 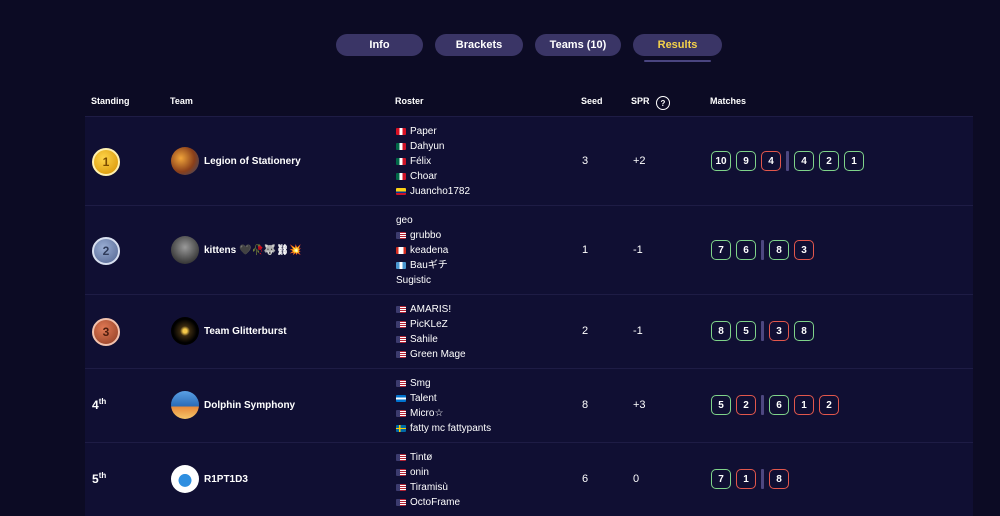 What do you see at coordinates (640, 101) in the screenshot?
I see `column-spr: SPR` at bounding box center [640, 101].